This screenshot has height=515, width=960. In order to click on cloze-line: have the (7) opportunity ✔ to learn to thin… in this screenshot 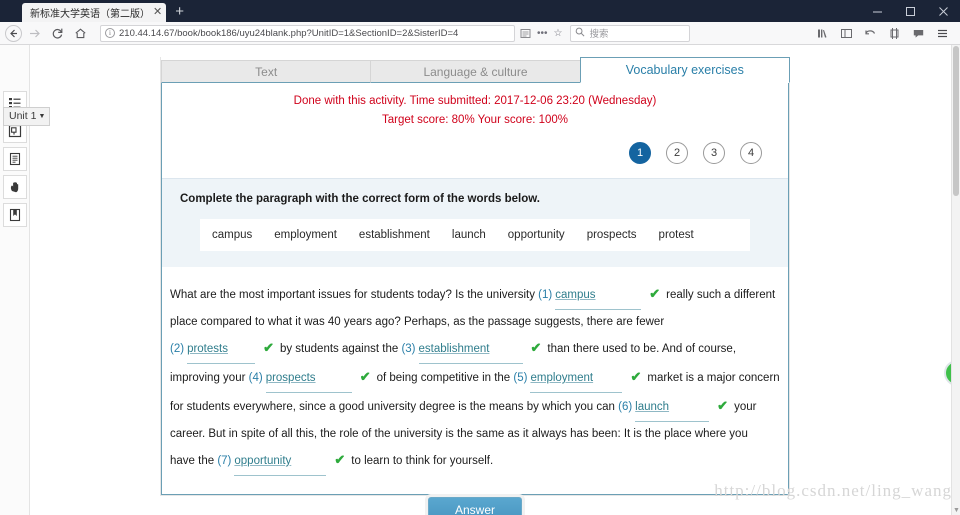, I will do `click(475, 461)`.